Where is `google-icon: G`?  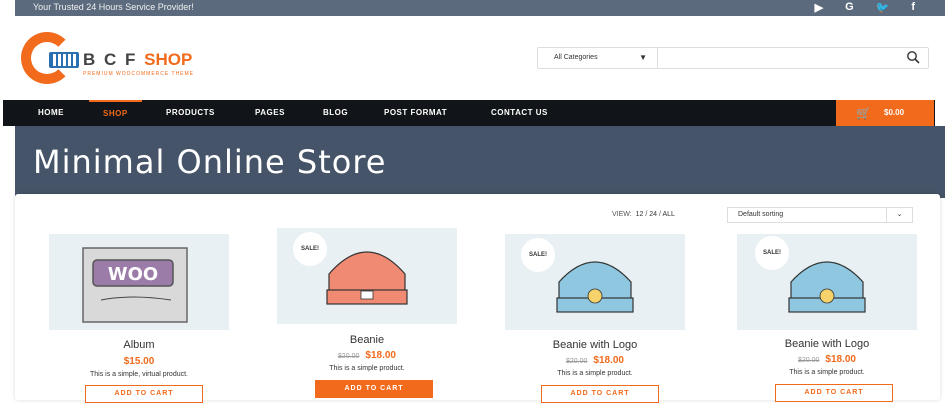 google-icon: G is located at coordinates (849, 7).